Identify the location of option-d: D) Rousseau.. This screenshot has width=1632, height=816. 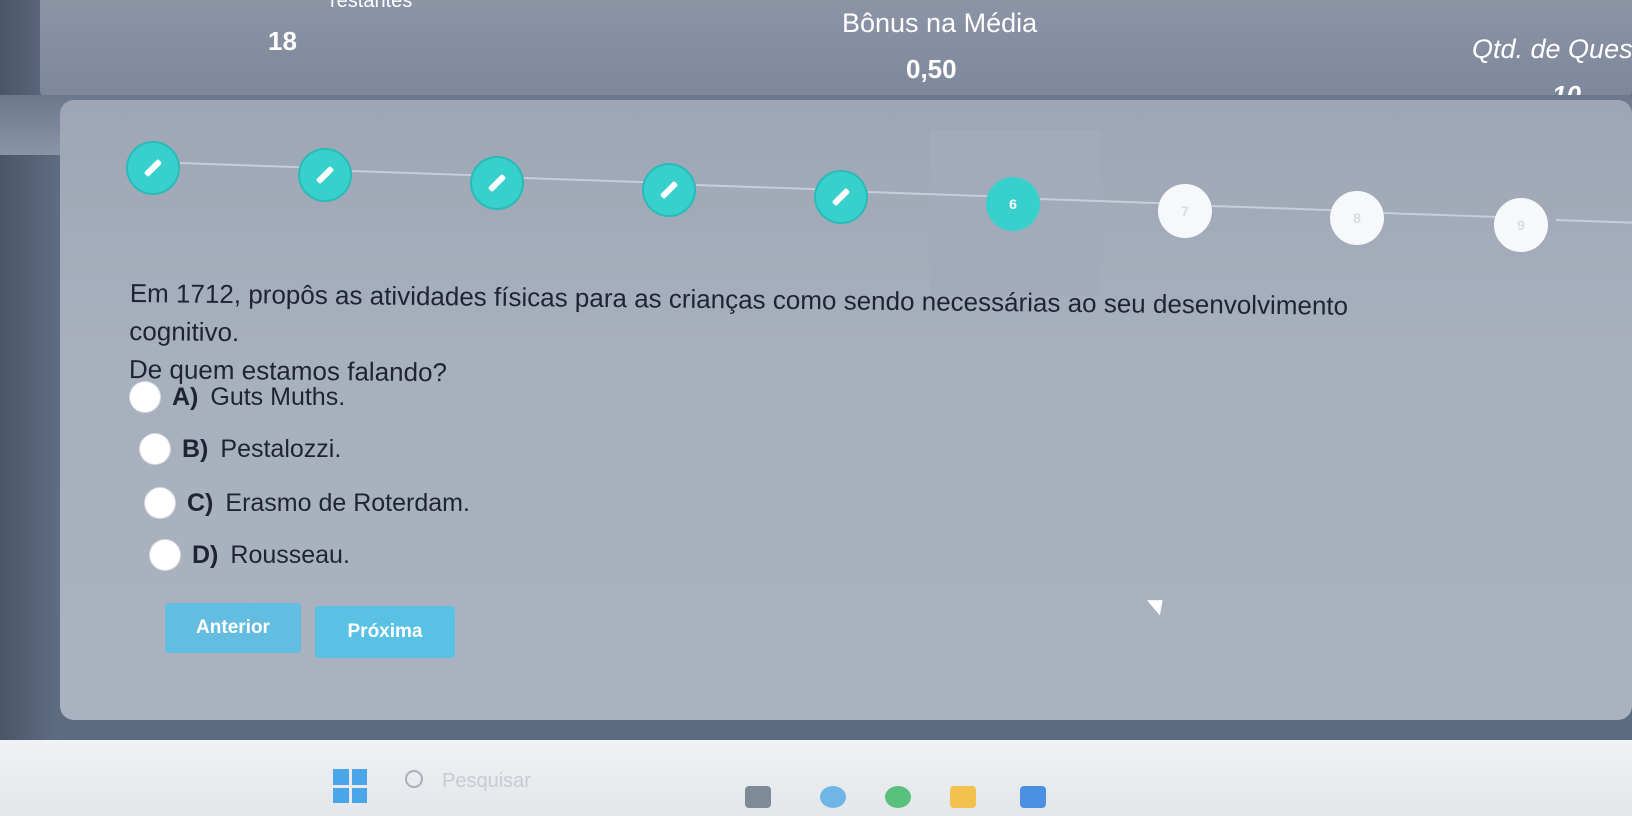
(250, 555).